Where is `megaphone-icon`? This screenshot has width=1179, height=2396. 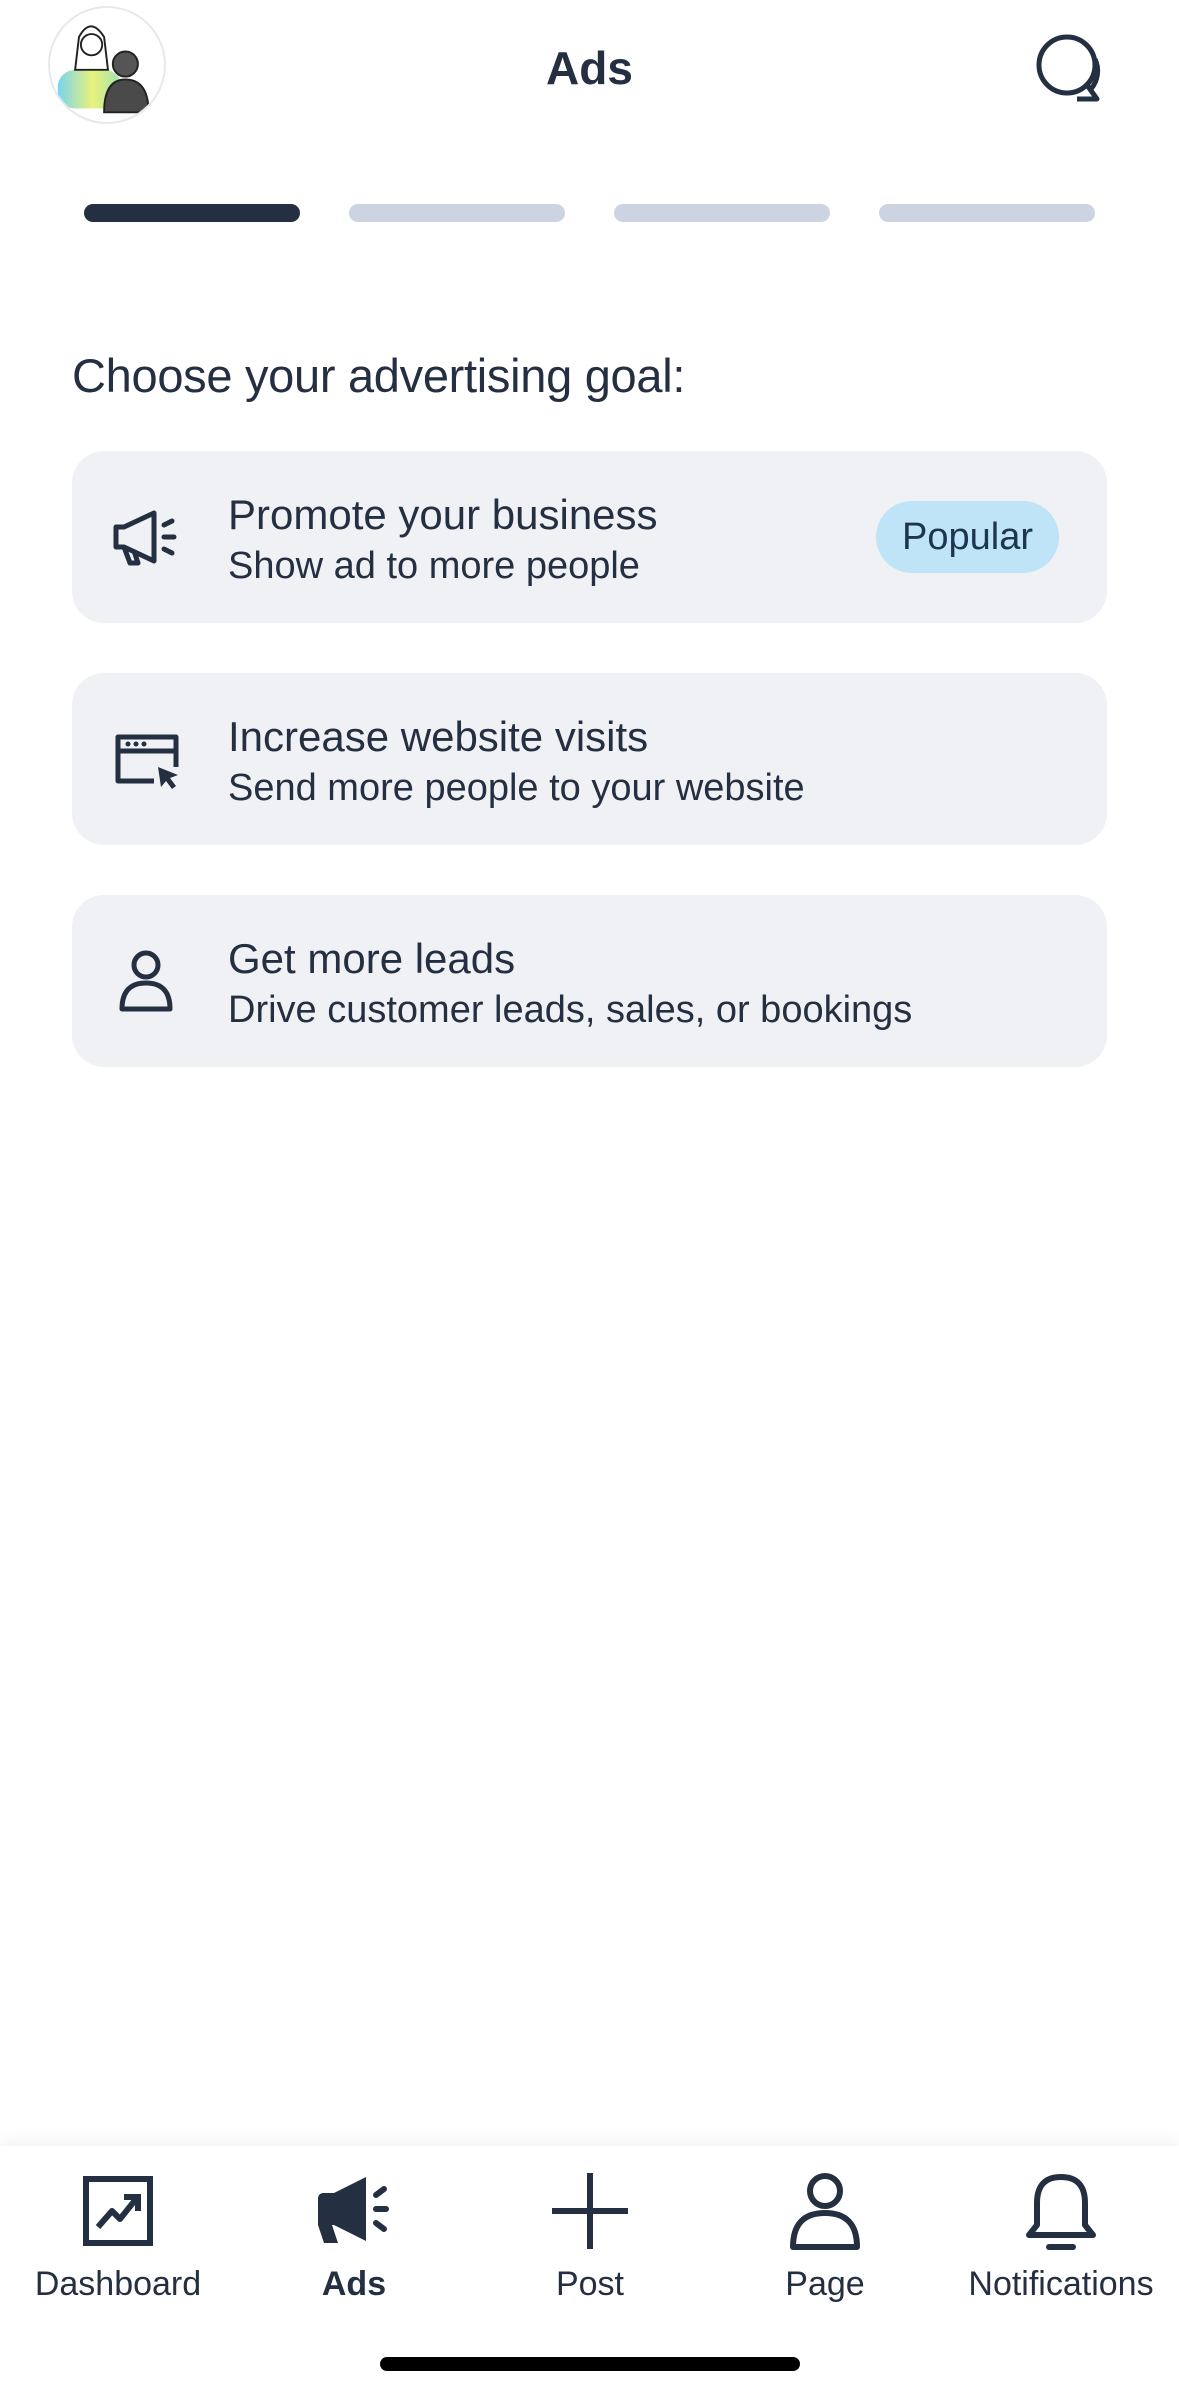 megaphone-icon is located at coordinates (146, 537).